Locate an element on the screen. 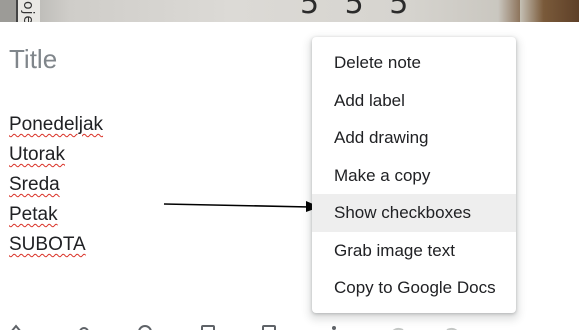  menu-item-make-a-copy: Make a copy is located at coordinates (414, 176).